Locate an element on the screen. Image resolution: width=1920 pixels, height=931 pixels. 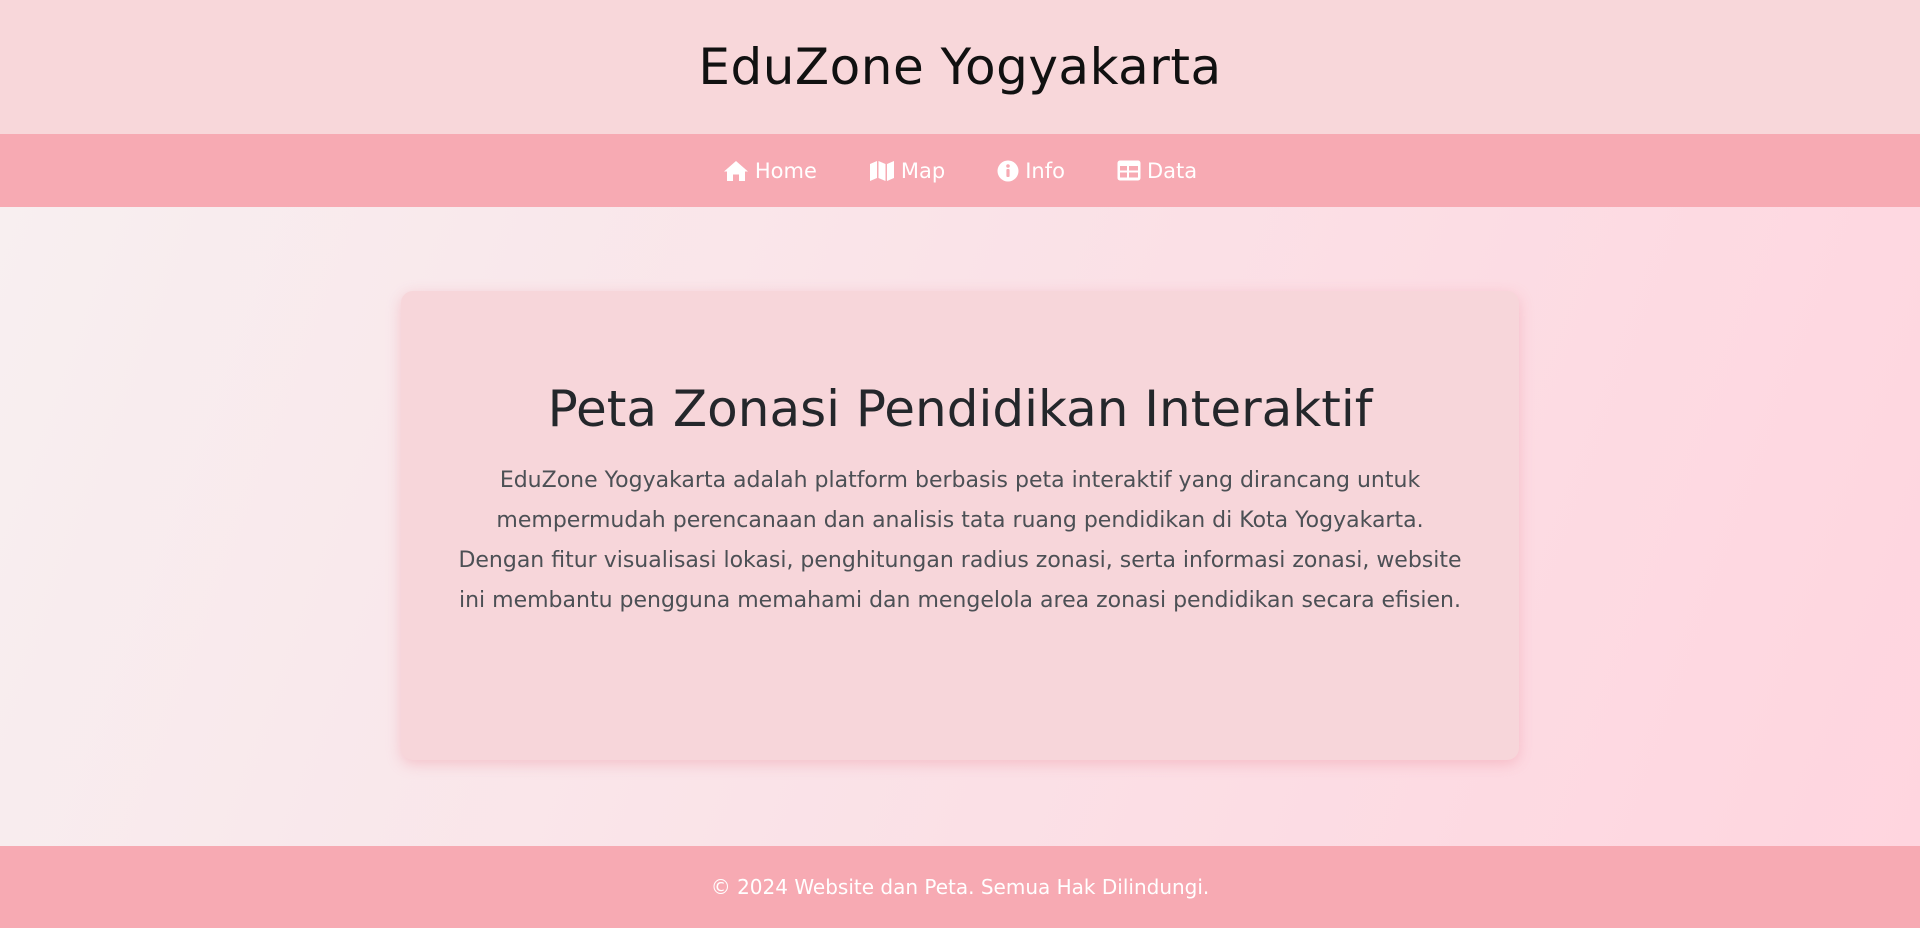
map-icon is located at coordinates (882, 171).